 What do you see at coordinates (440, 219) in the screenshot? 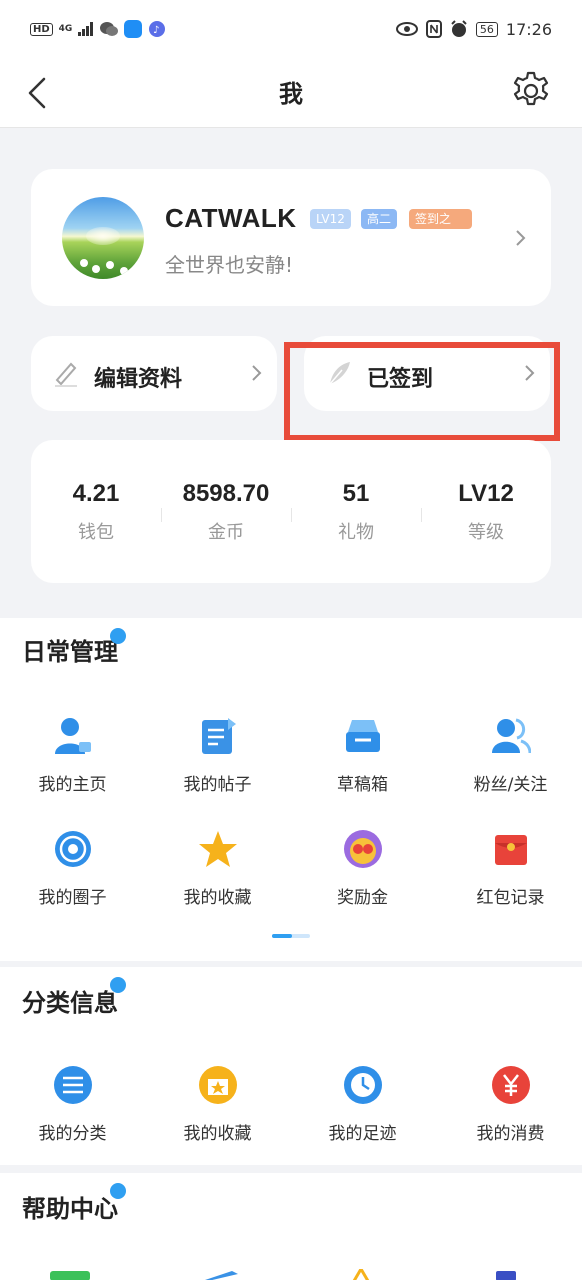
I see `sign-badge: 签到之` at bounding box center [440, 219].